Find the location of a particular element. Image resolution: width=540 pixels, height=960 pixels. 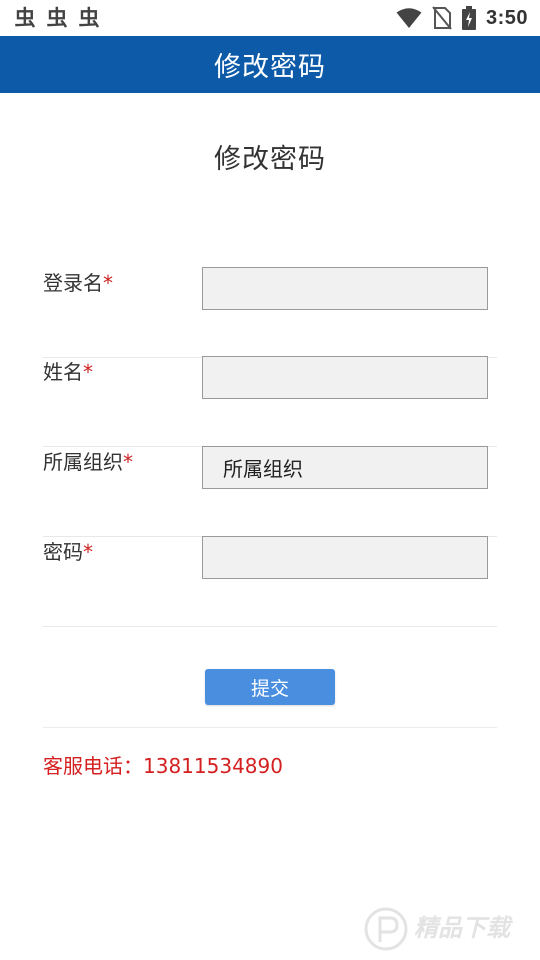

clock: 3:50 is located at coordinates (506, 17).